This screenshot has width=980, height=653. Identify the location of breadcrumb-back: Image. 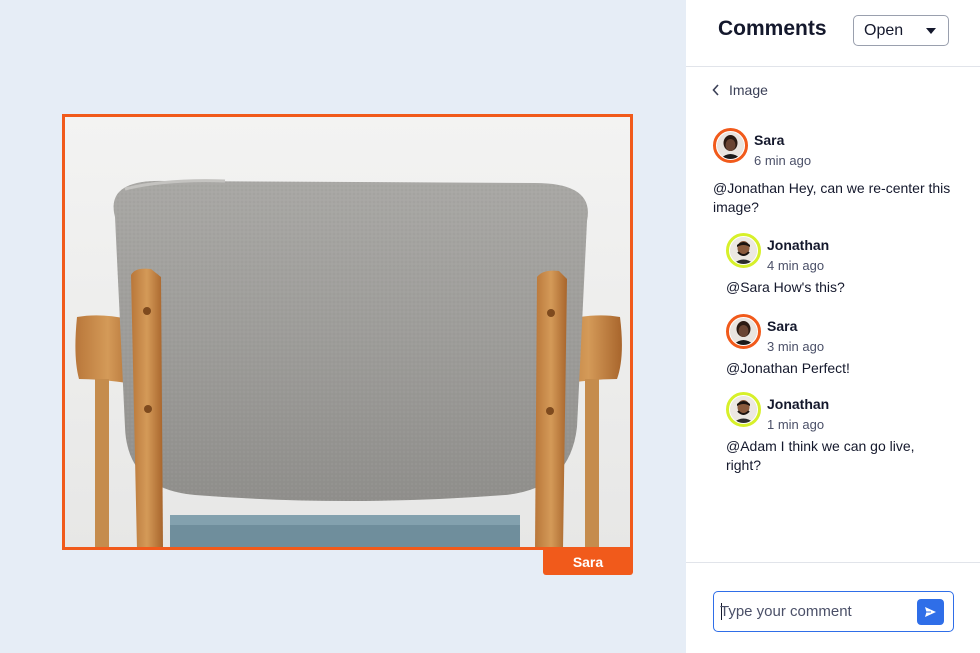
(740, 90).